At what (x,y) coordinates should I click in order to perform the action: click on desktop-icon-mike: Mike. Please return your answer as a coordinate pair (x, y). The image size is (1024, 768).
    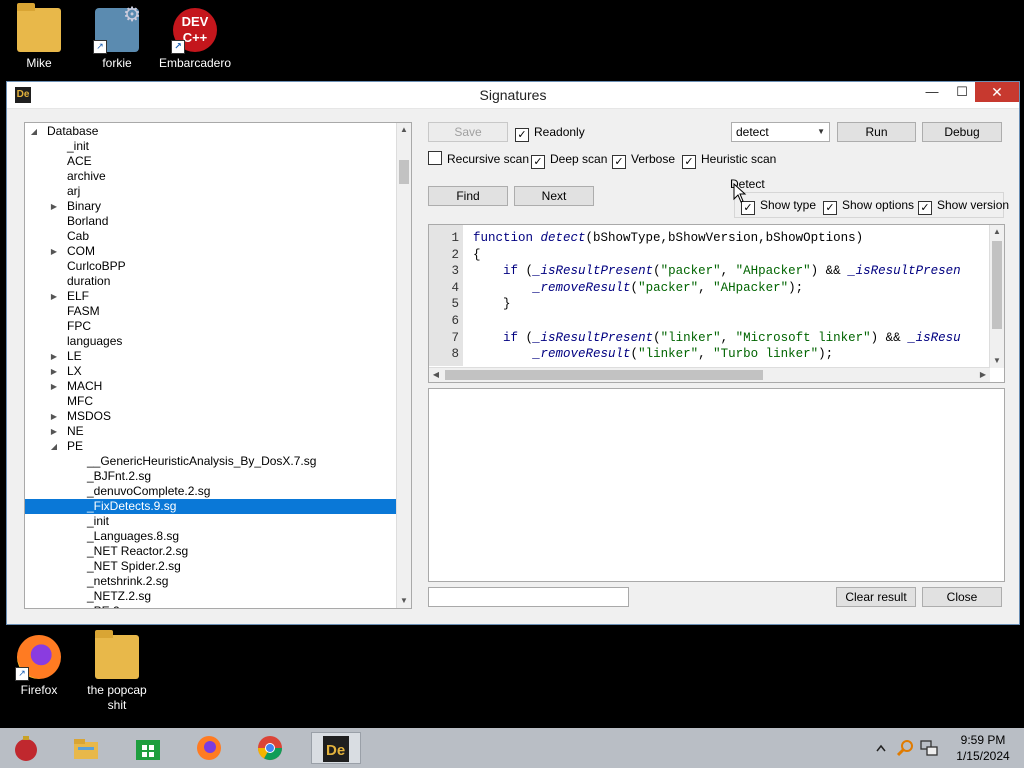
    Looking at the image, I should click on (39, 37).